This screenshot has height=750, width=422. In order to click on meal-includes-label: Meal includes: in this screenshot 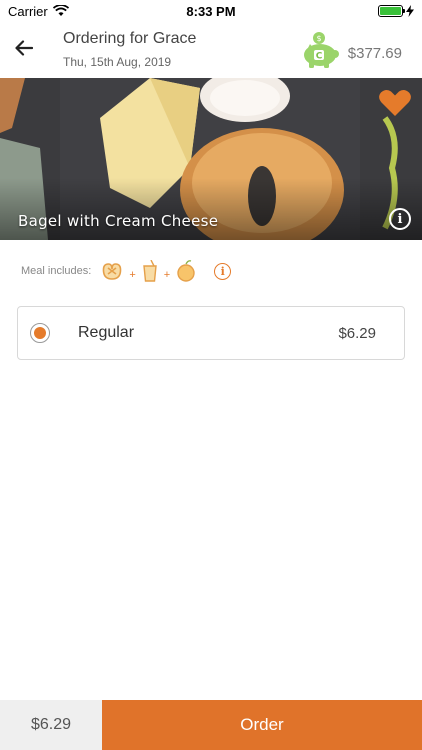, I will do `click(56, 271)`.